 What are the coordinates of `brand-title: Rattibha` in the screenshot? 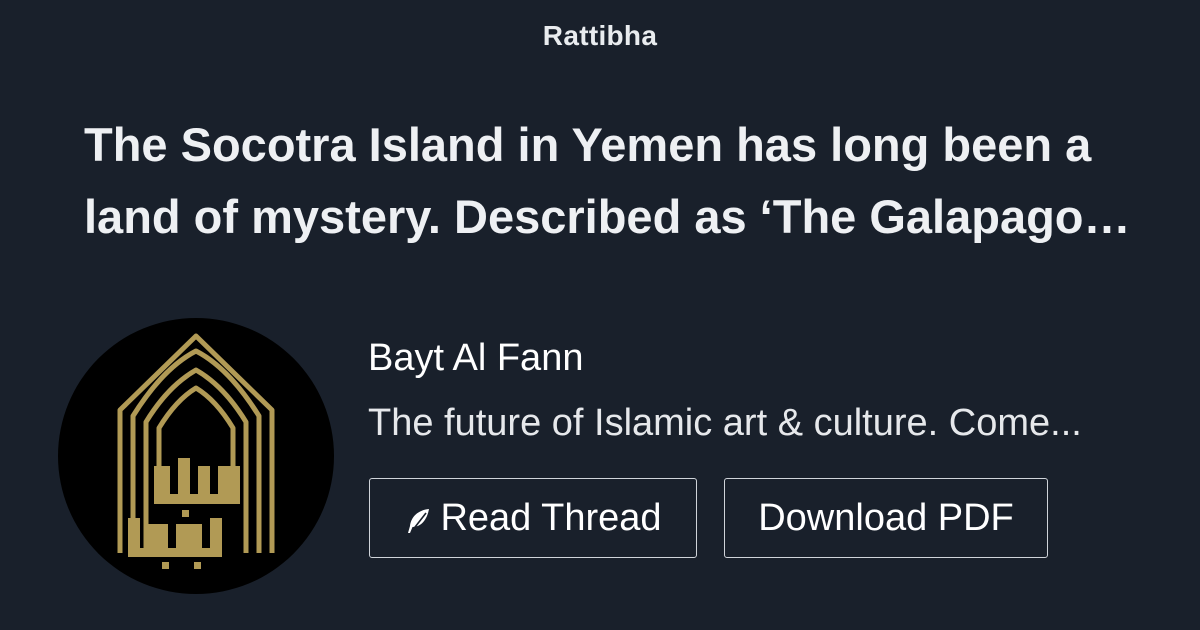 It's located at (600, 35).